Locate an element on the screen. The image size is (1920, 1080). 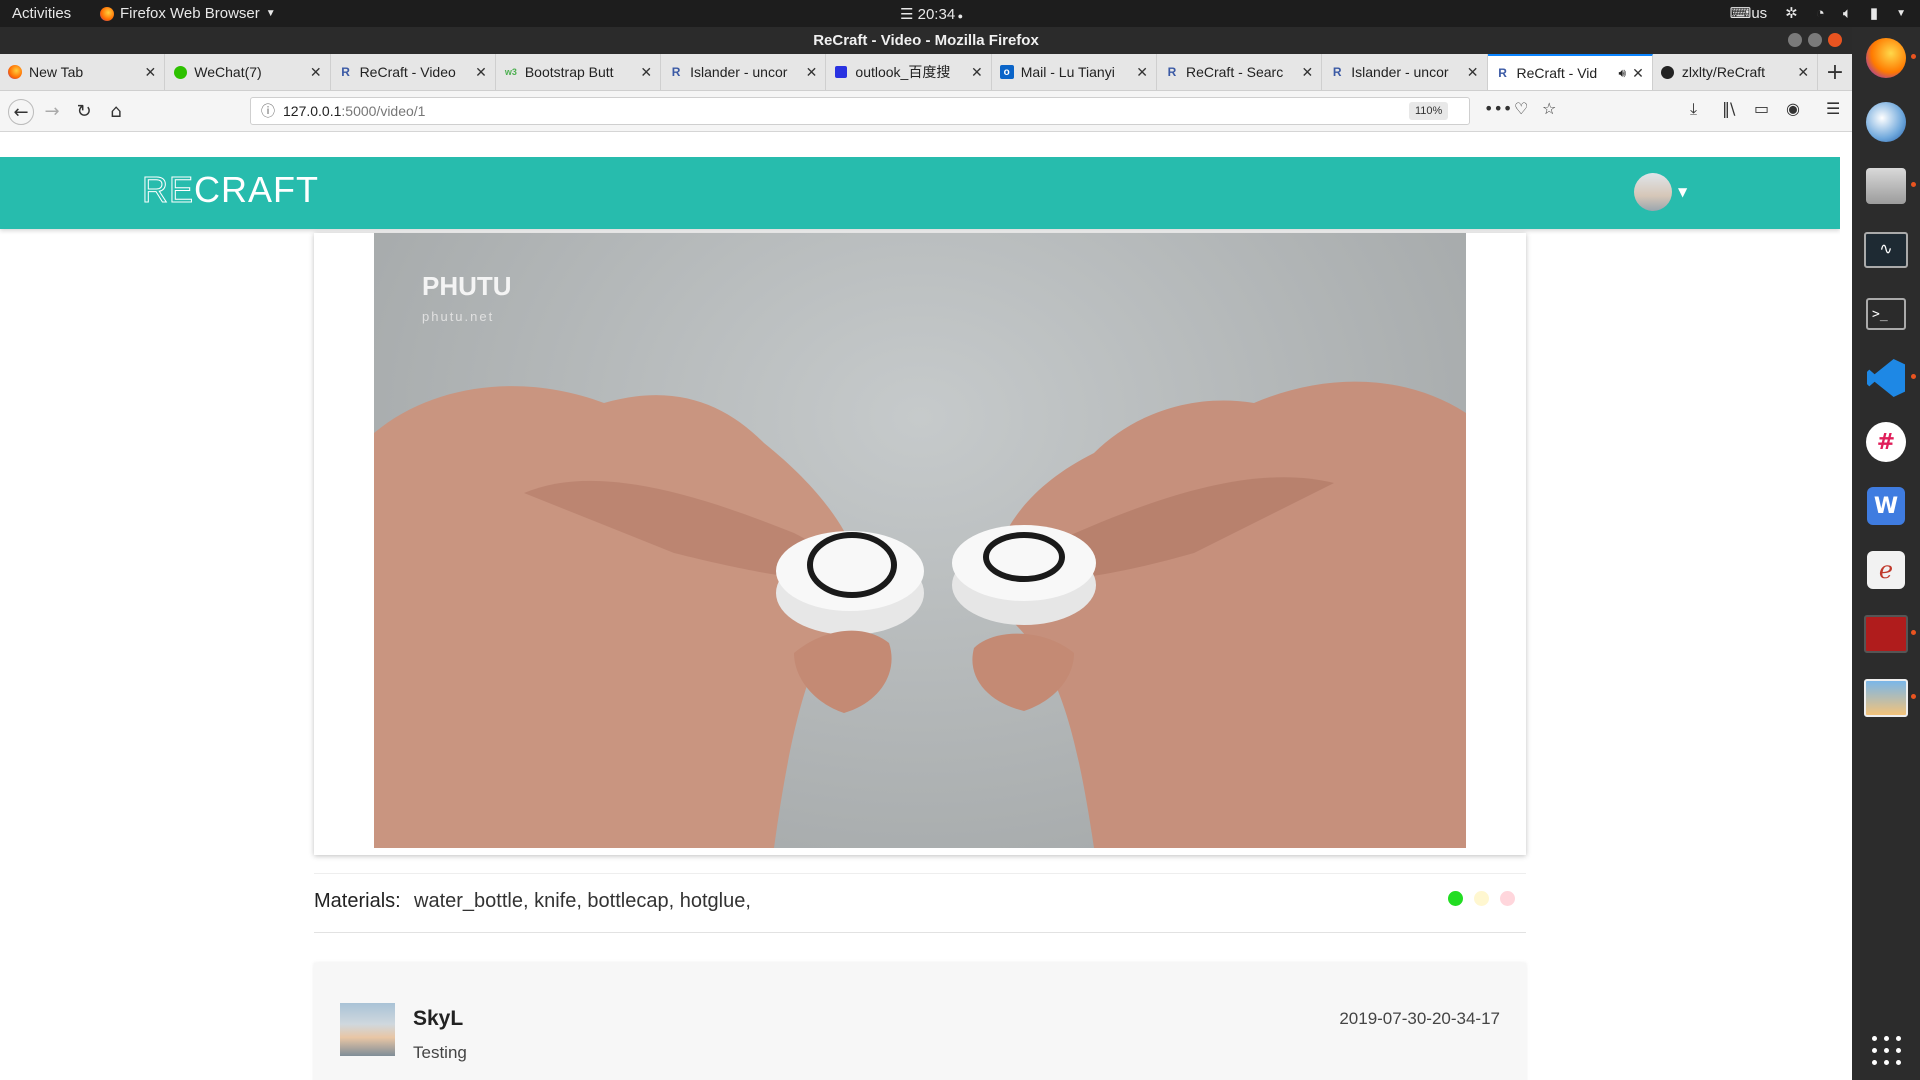
logo-outline-text: RE is located at coordinates (168, 190).